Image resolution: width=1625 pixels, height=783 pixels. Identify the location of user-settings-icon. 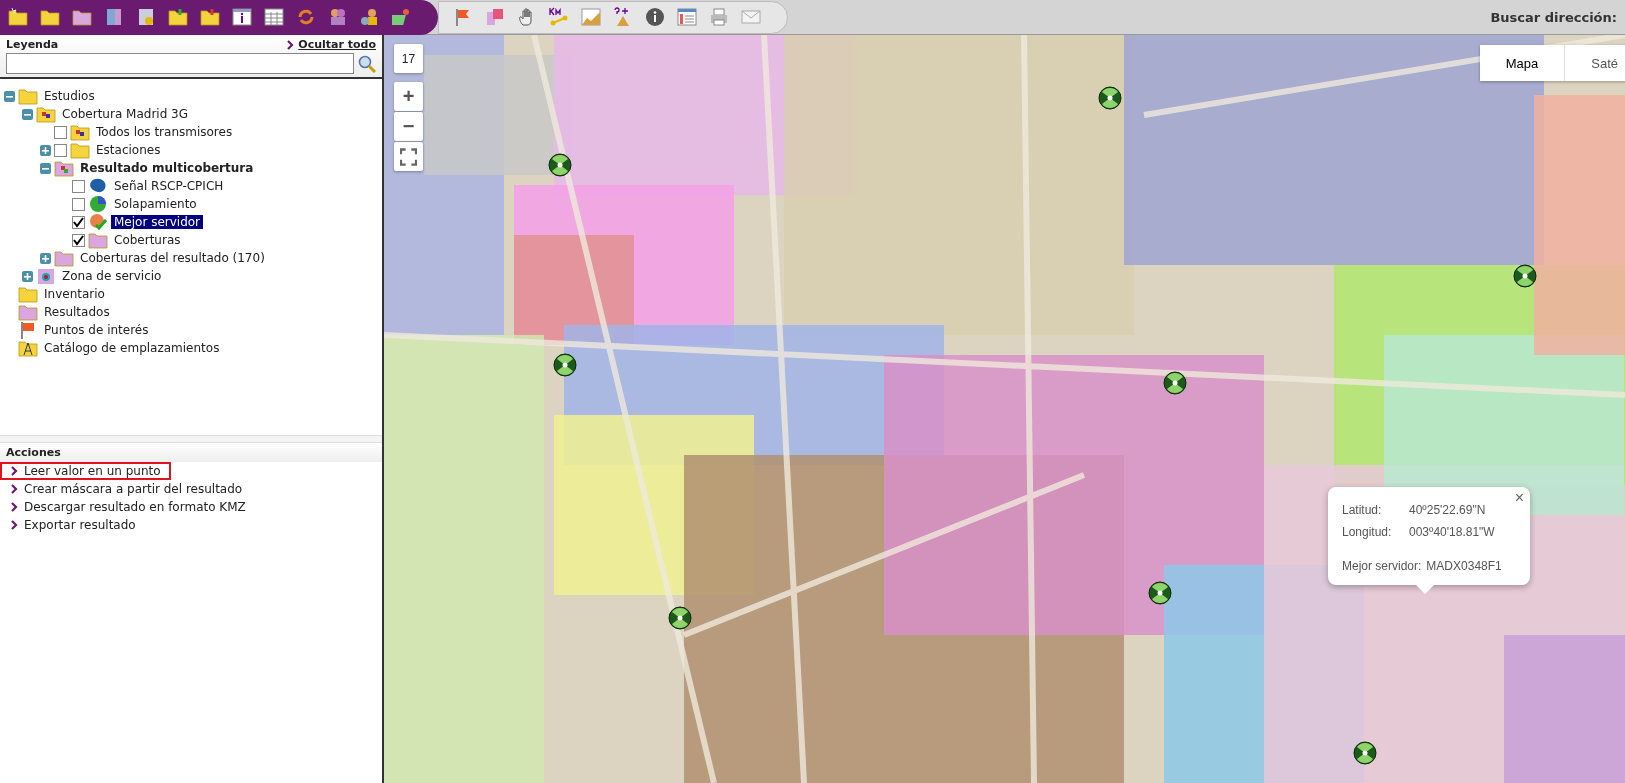
(370, 17).